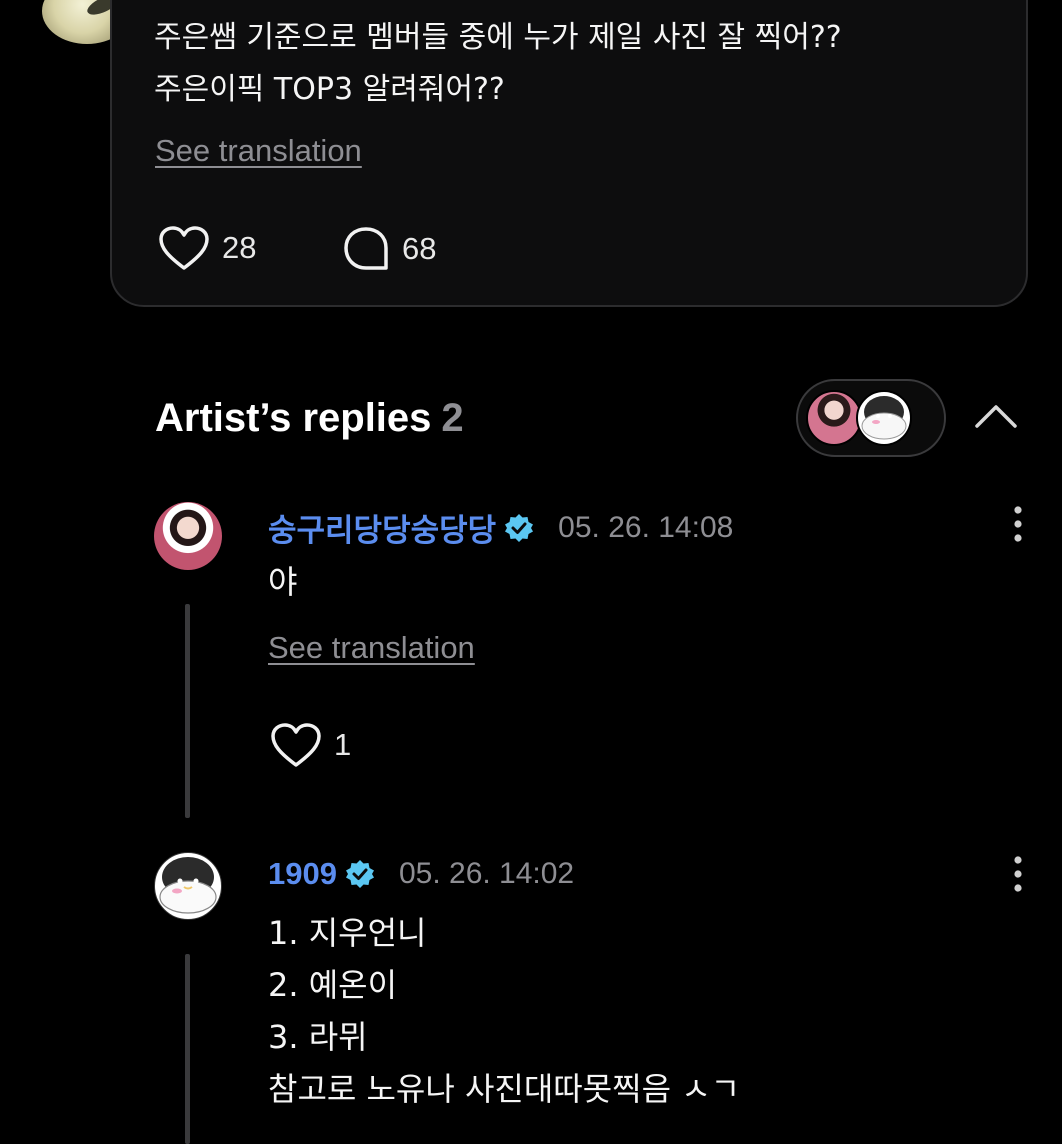 The height and width of the screenshot is (1144, 1062). Describe the element at coordinates (452, 418) in the screenshot. I see `artist-replies-count: 2` at that location.